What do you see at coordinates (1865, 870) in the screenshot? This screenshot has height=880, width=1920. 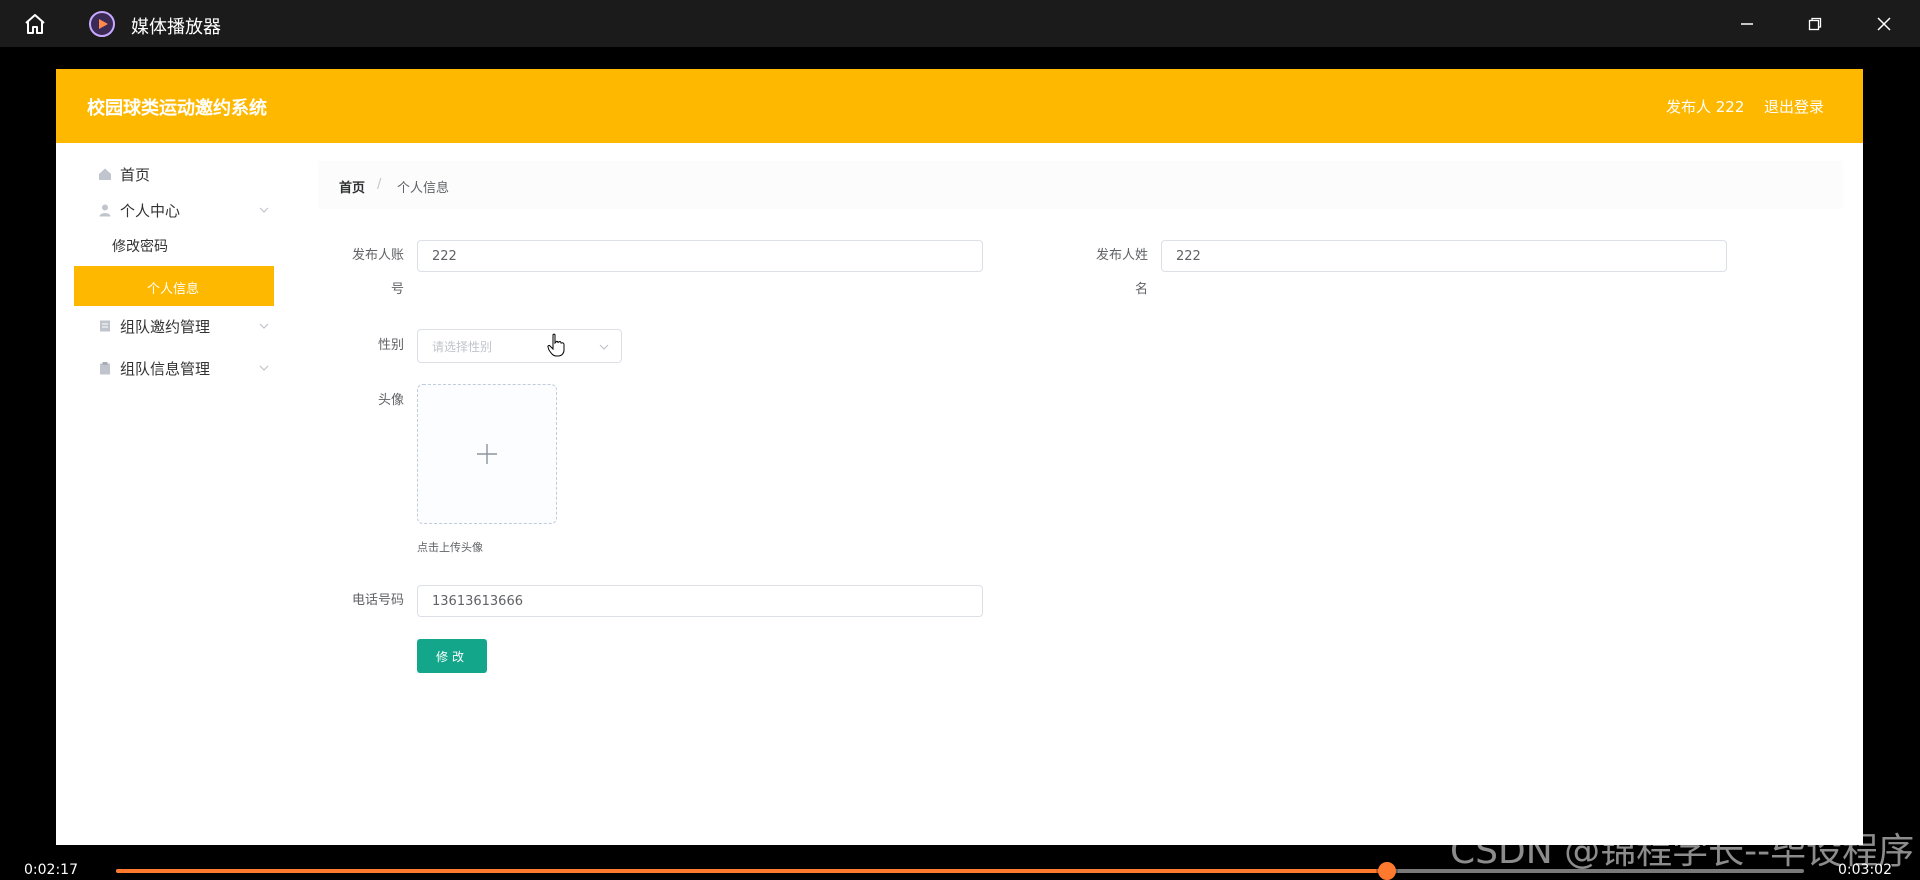 I see `total-time: 0:03:02` at bounding box center [1865, 870].